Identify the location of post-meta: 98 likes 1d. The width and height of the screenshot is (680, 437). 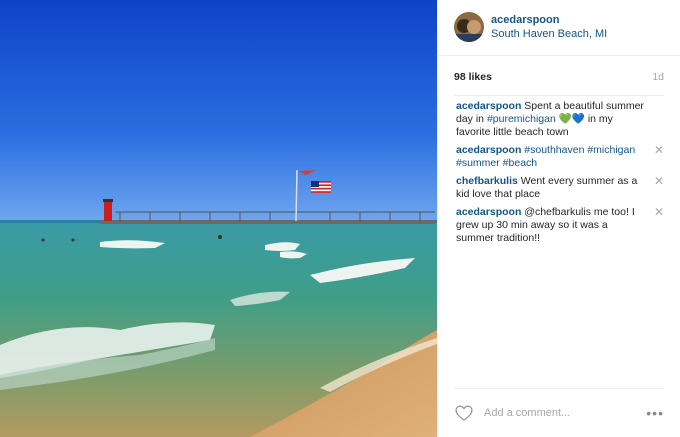
(559, 76).